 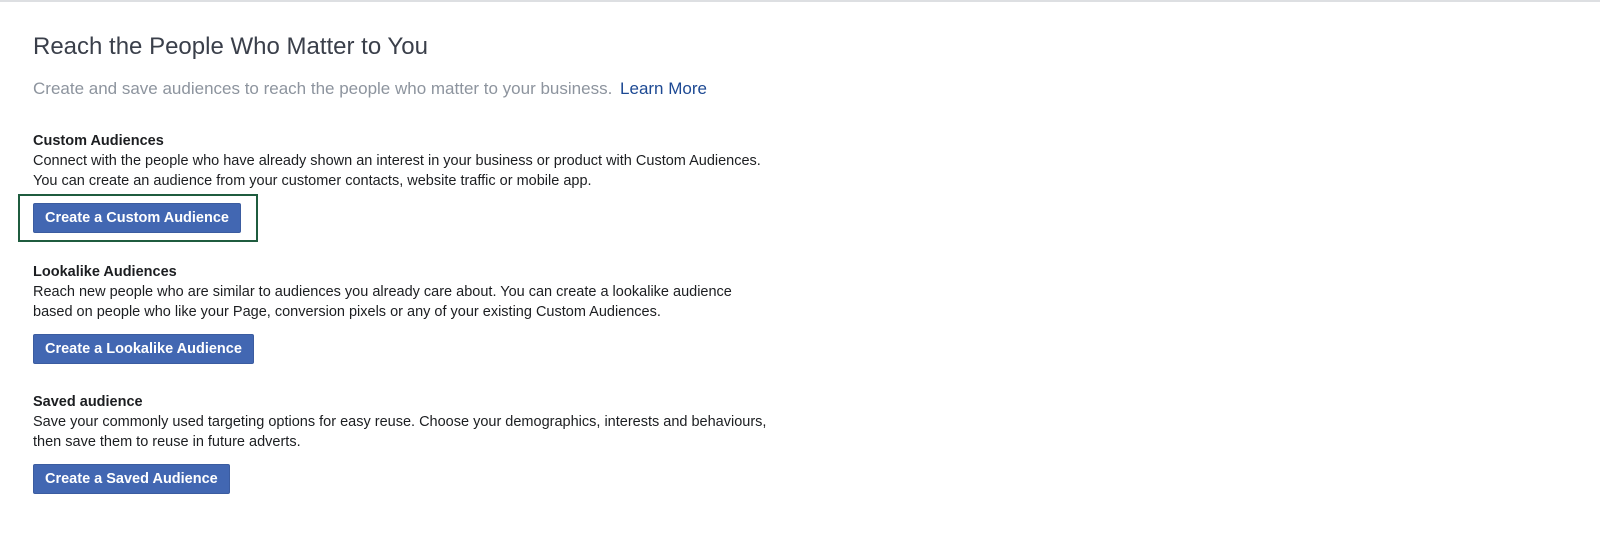 I want to click on create-saved-audience-button: Create a Saved Audience, so click(x=131, y=479).